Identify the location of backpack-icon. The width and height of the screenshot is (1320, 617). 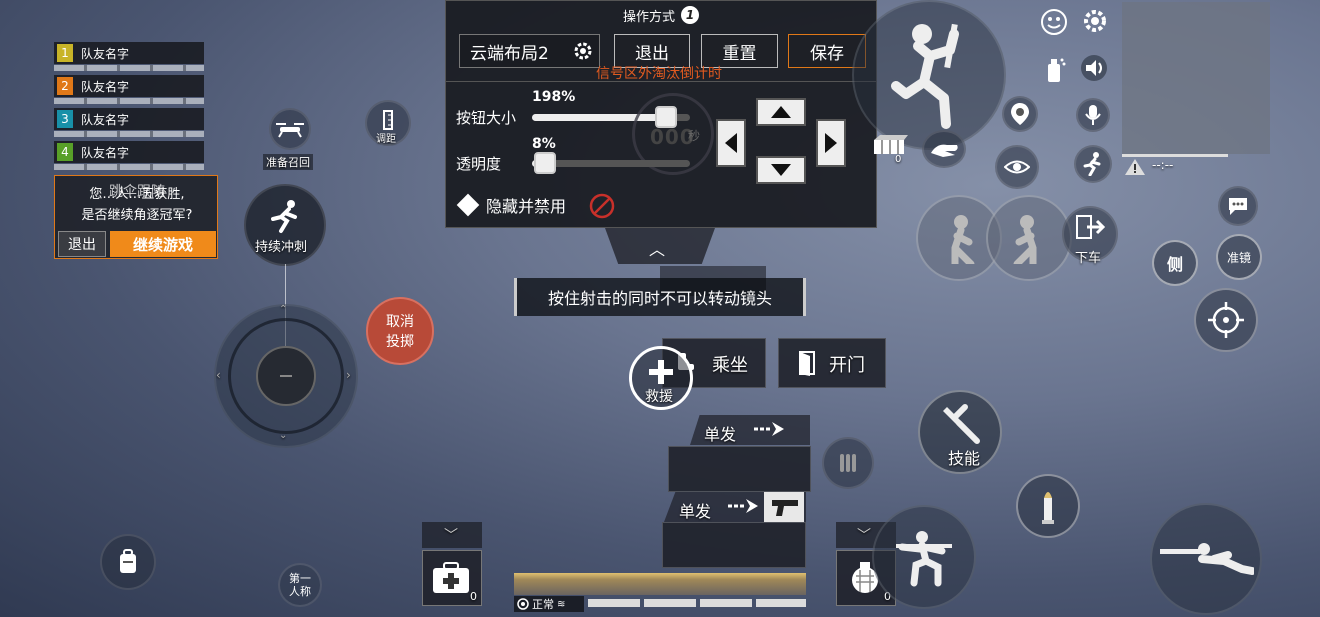
(128, 561).